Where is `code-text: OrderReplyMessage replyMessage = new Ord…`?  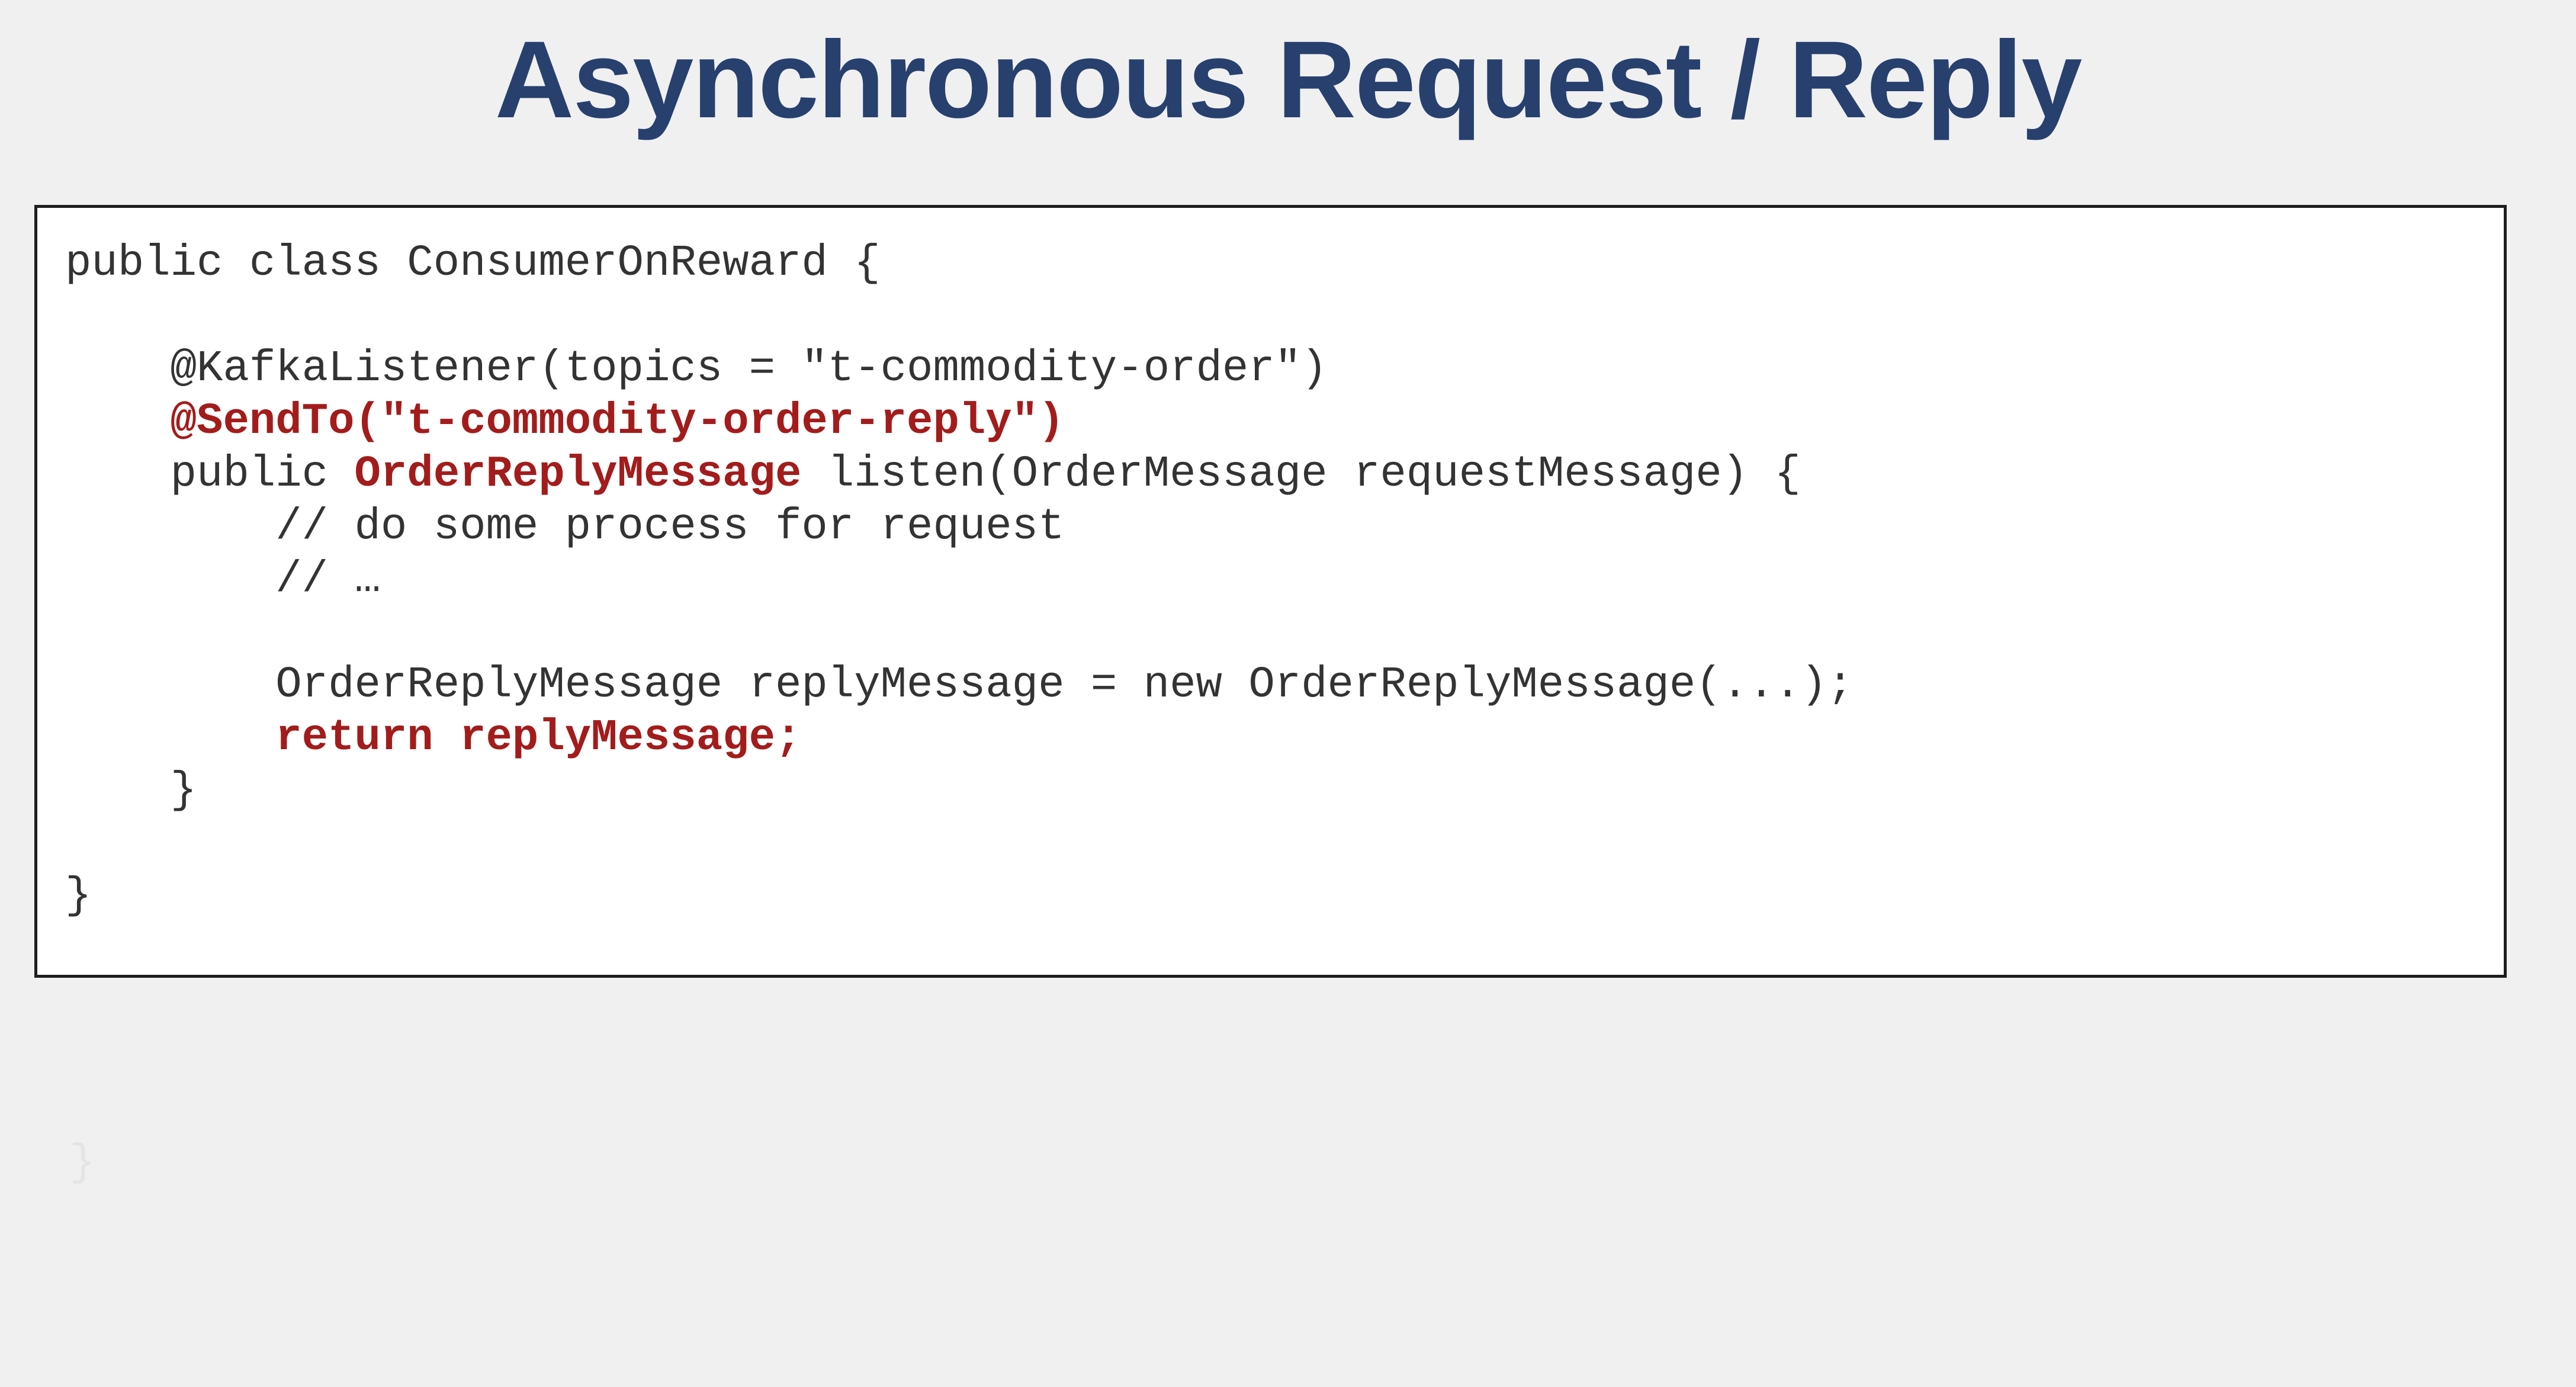 code-text: OrderReplyMessage replyMessage = new Ord… is located at coordinates (960, 685).